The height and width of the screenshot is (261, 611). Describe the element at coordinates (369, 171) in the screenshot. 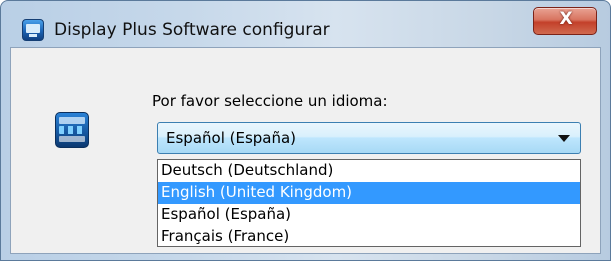

I see `language-option-deutsch: Deutsch (Deutschland)` at that location.